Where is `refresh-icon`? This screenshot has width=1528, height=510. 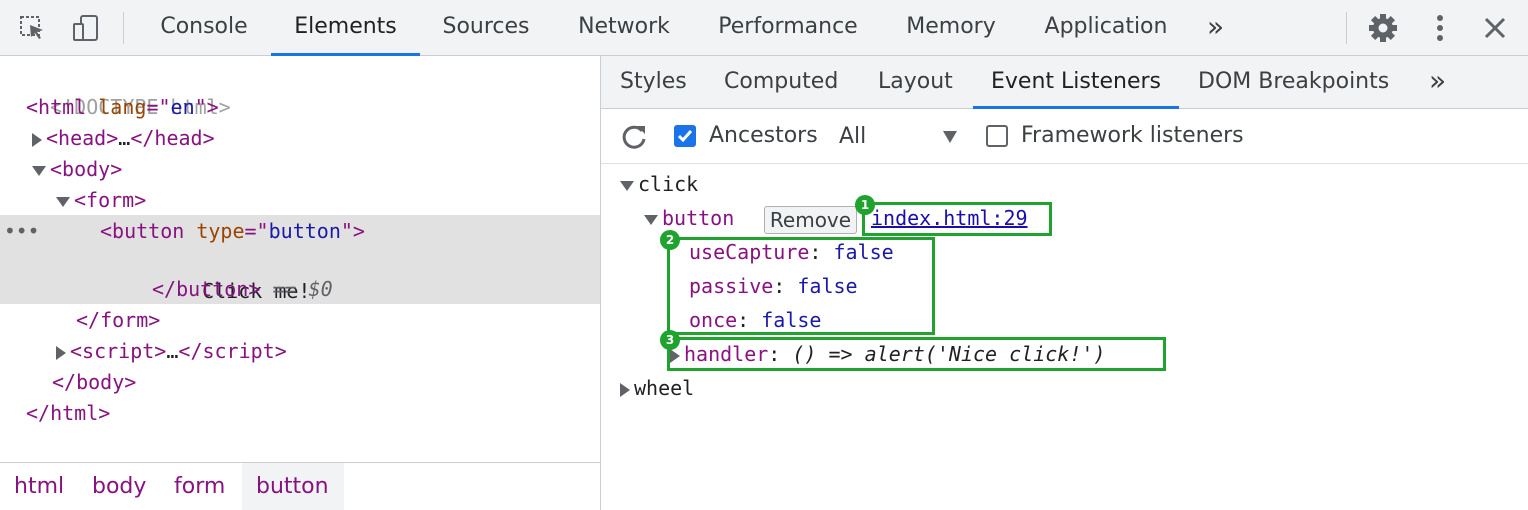
refresh-icon is located at coordinates (634, 137).